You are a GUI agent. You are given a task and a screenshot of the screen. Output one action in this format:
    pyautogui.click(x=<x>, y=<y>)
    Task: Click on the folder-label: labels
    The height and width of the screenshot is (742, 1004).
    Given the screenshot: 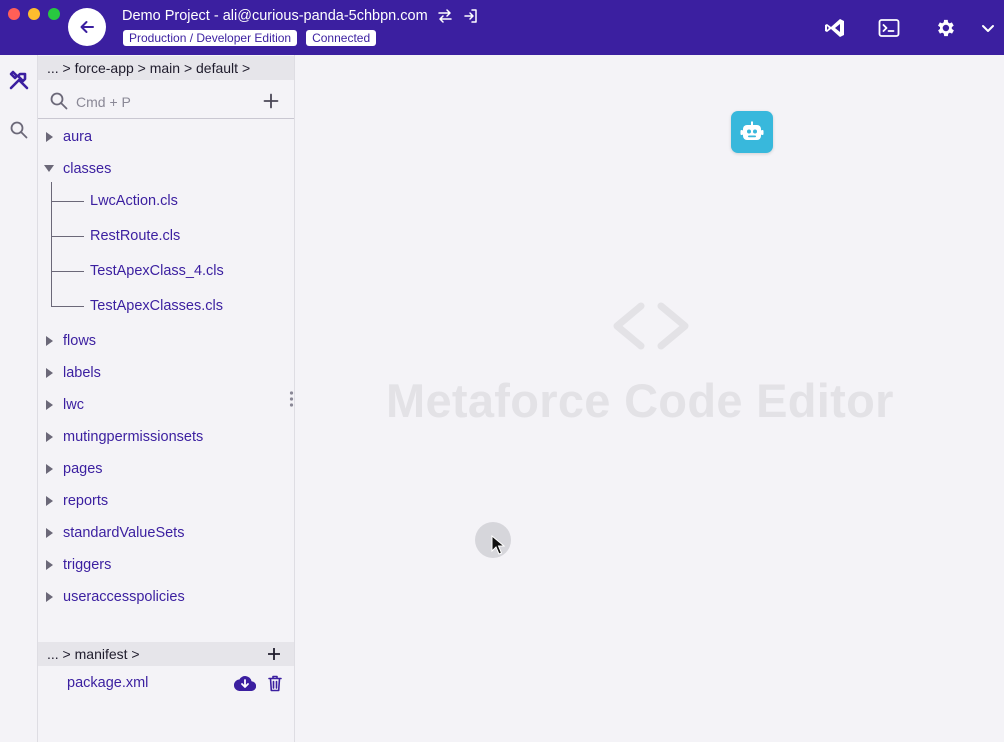 What is the action you would take?
    pyautogui.click(x=82, y=373)
    